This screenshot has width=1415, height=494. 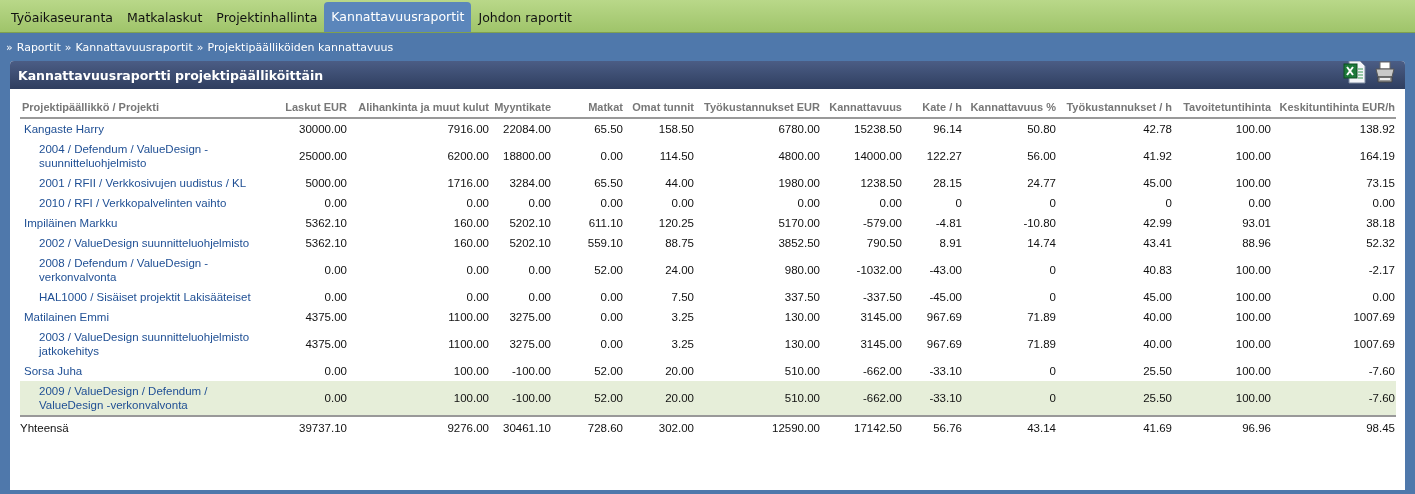 I want to click on table-cell: 22084.00, so click(x=521, y=128).